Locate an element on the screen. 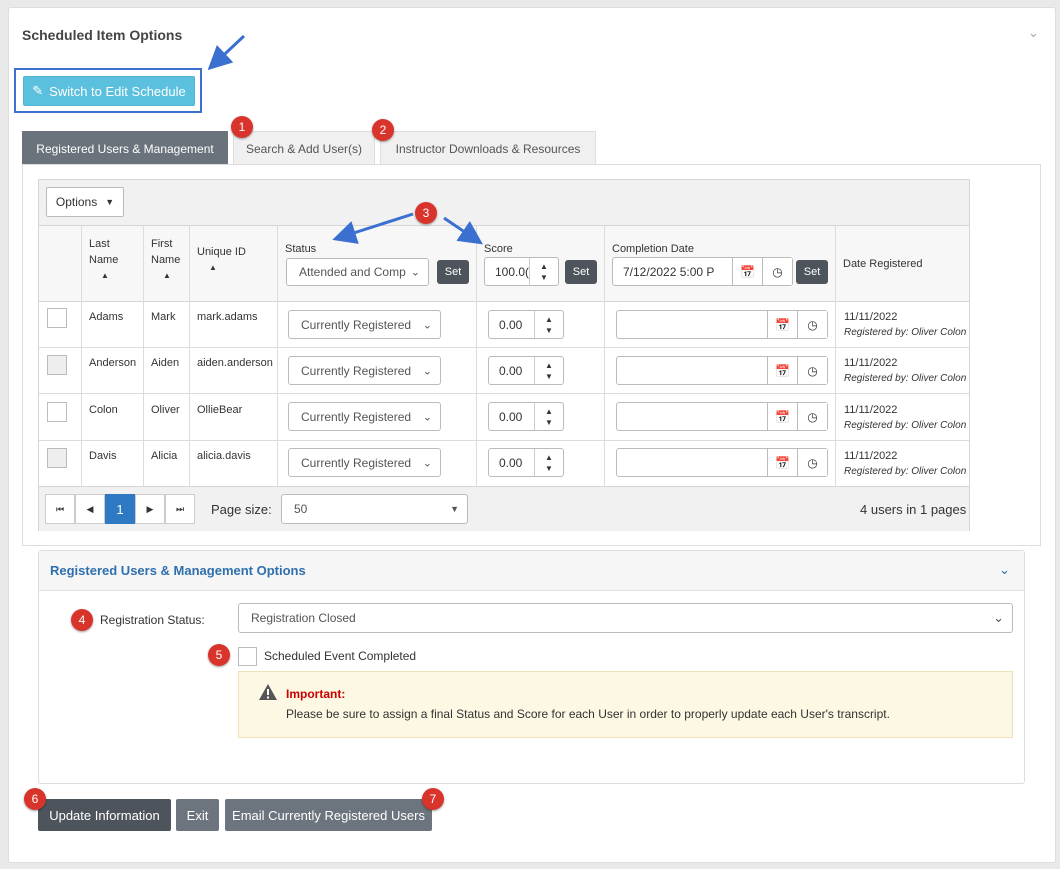 This screenshot has width=1060, height=869. callout-badge-3: 3 is located at coordinates (426, 213).